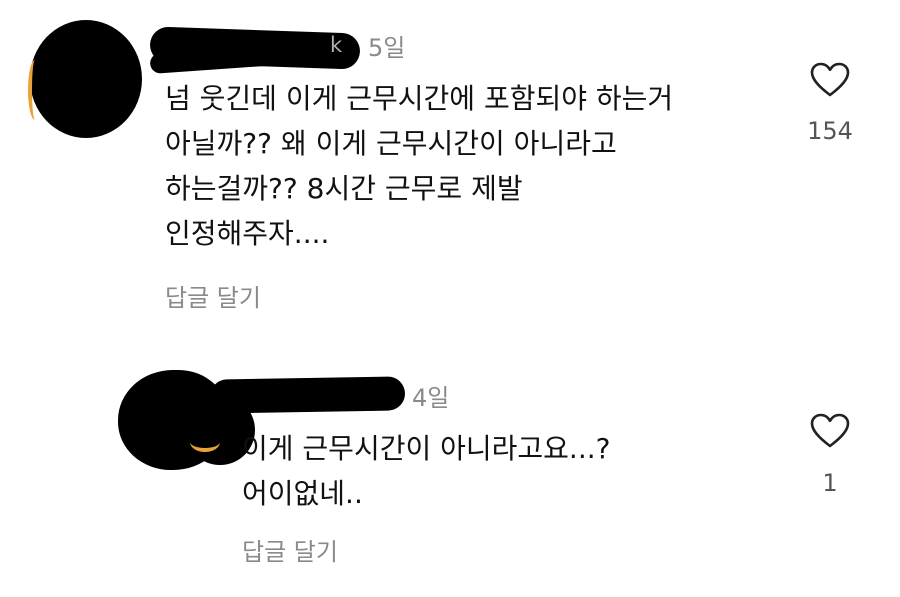 Image resolution: width=900 pixels, height=597 pixels. What do you see at coordinates (302, 493) in the screenshot?
I see `comment-text-line: 어이없네..` at bounding box center [302, 493].